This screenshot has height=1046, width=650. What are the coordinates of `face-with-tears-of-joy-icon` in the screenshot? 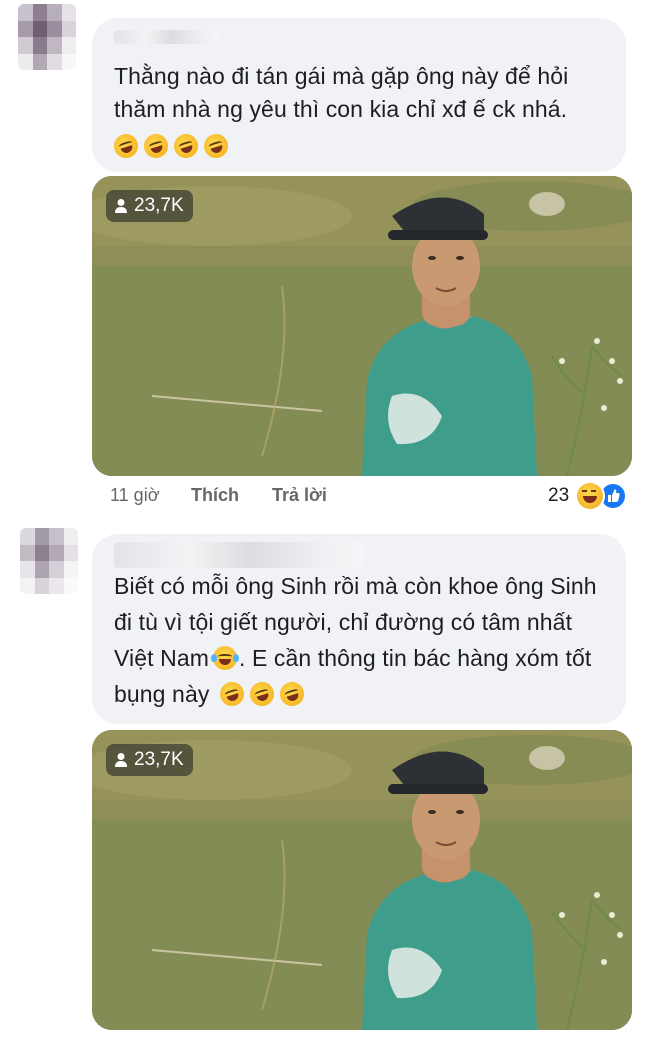 It's located at (224, 658).